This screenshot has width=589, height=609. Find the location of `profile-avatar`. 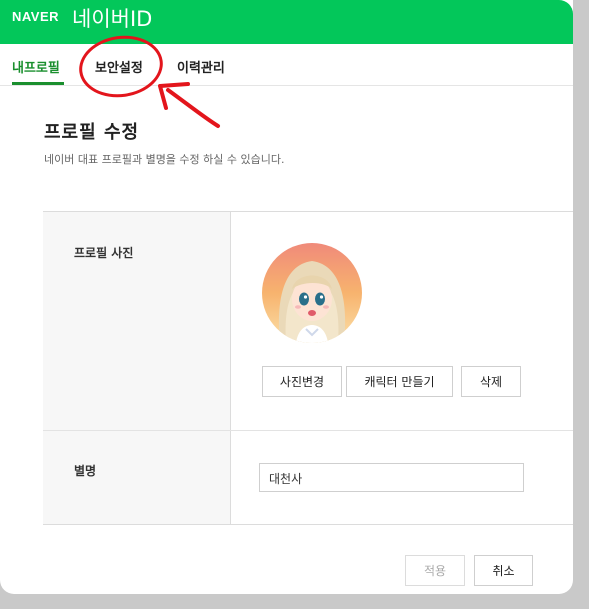

profile-avatar is located at coordinates (312, 293).